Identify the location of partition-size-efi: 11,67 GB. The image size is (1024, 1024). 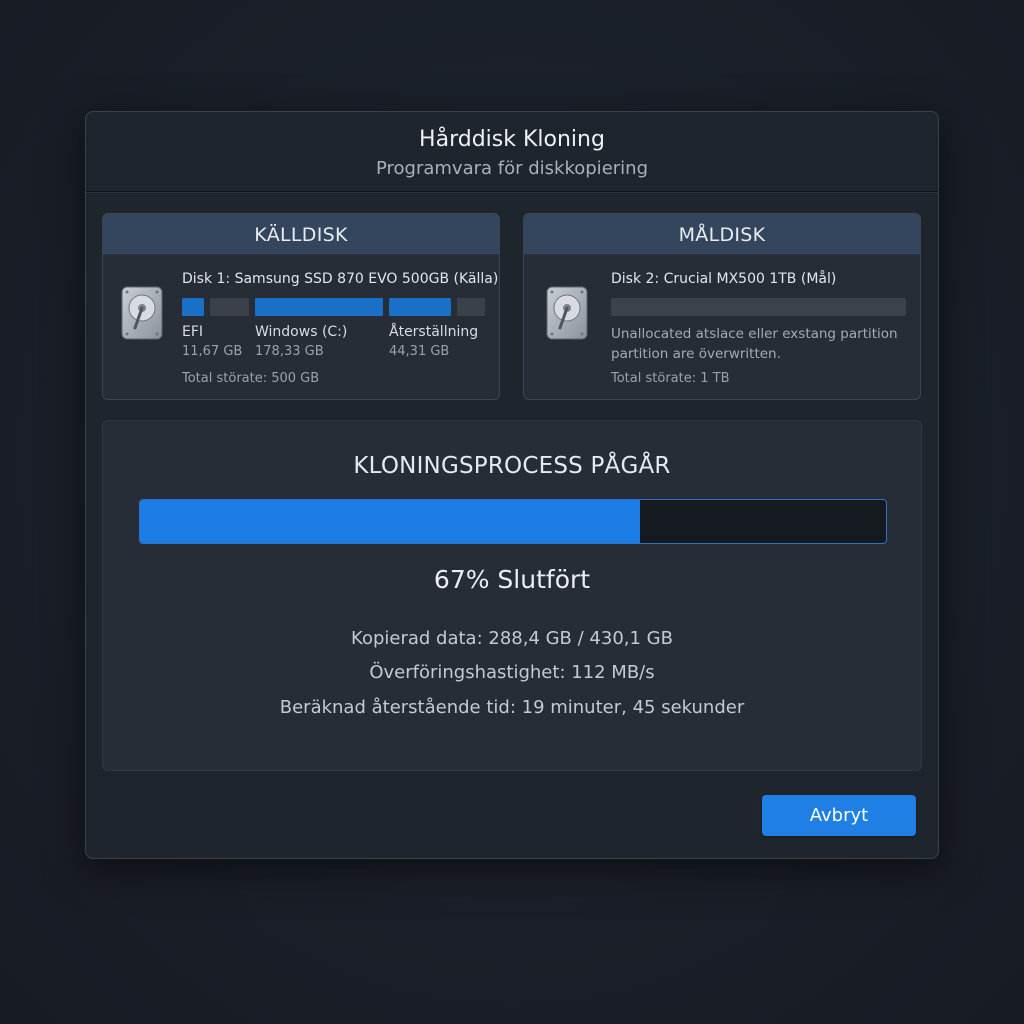
(212, 351).